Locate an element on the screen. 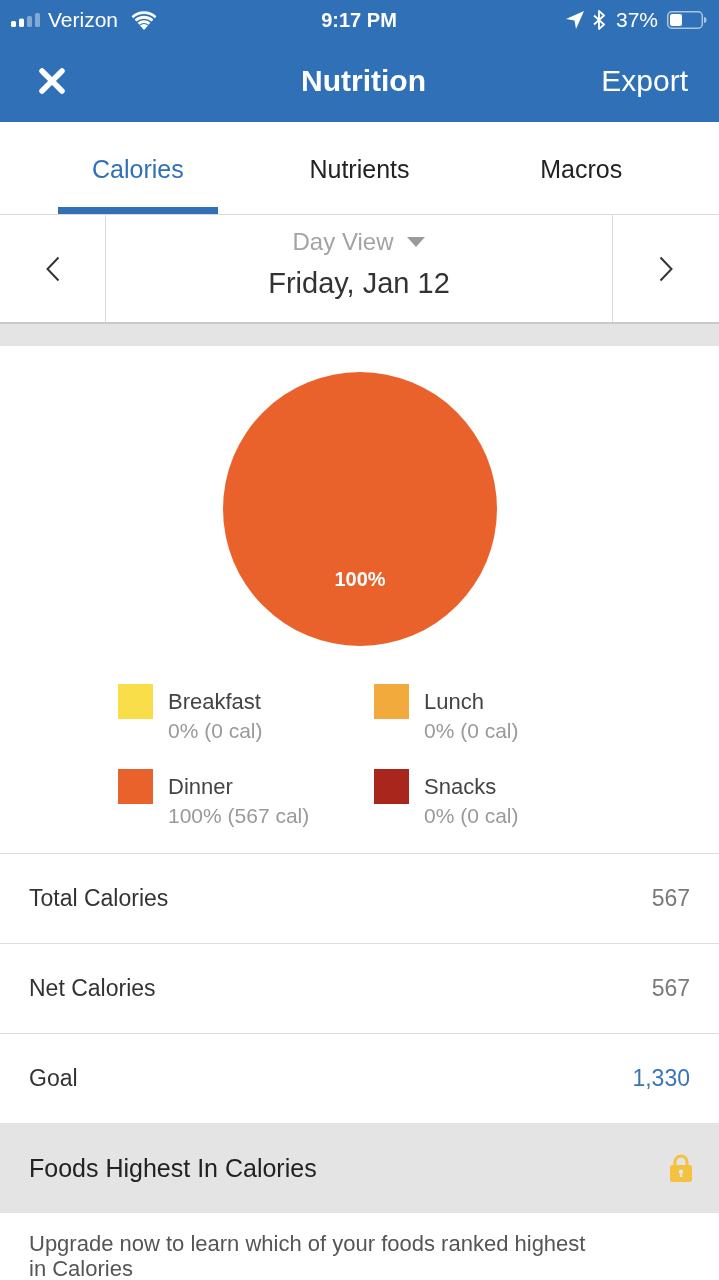 The image size is (719, 1280). chevron-right-icon is located at coordinates (666, 268).